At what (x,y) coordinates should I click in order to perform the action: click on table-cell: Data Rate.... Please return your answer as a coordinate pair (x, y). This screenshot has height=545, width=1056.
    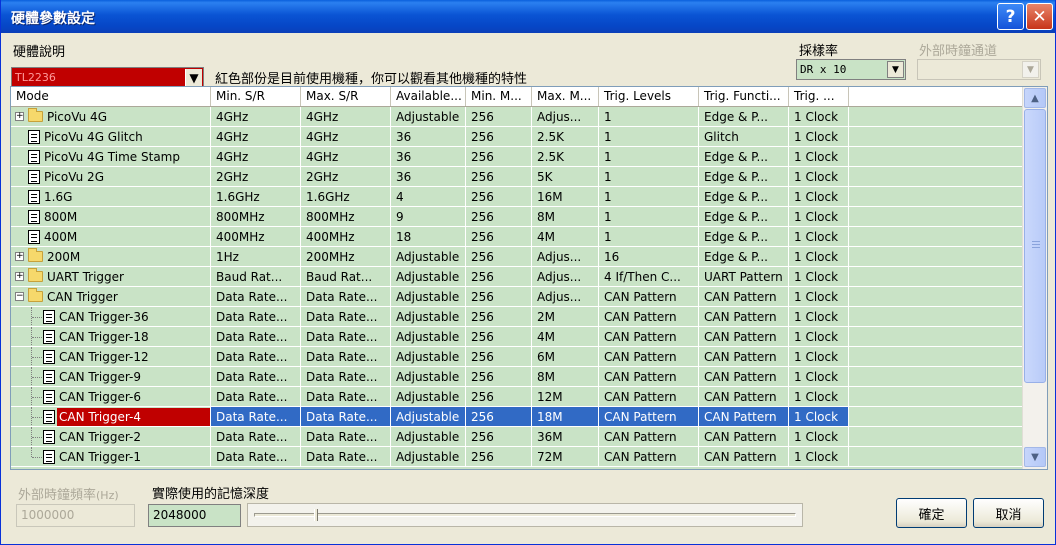
    Looking at the image, I should click on (346, 456).